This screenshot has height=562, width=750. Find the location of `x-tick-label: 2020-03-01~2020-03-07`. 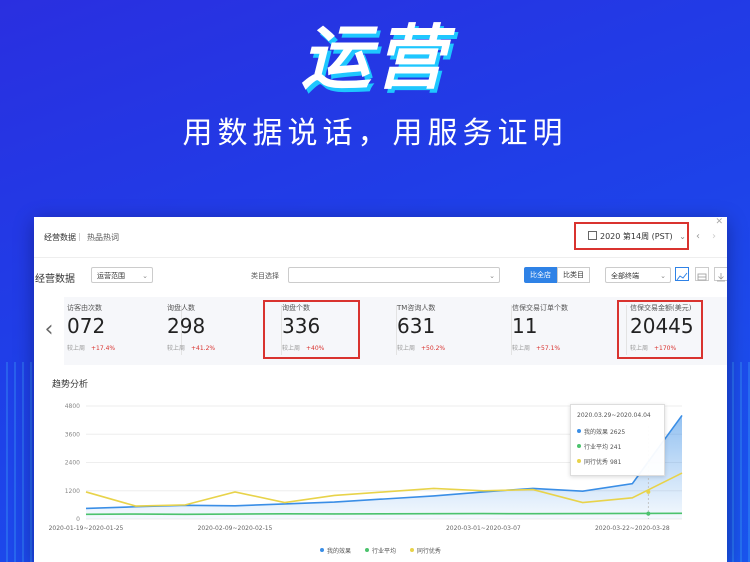

x-tick-label: 2020-03-01~2020-03-07 is located at coordinates (483, 528).